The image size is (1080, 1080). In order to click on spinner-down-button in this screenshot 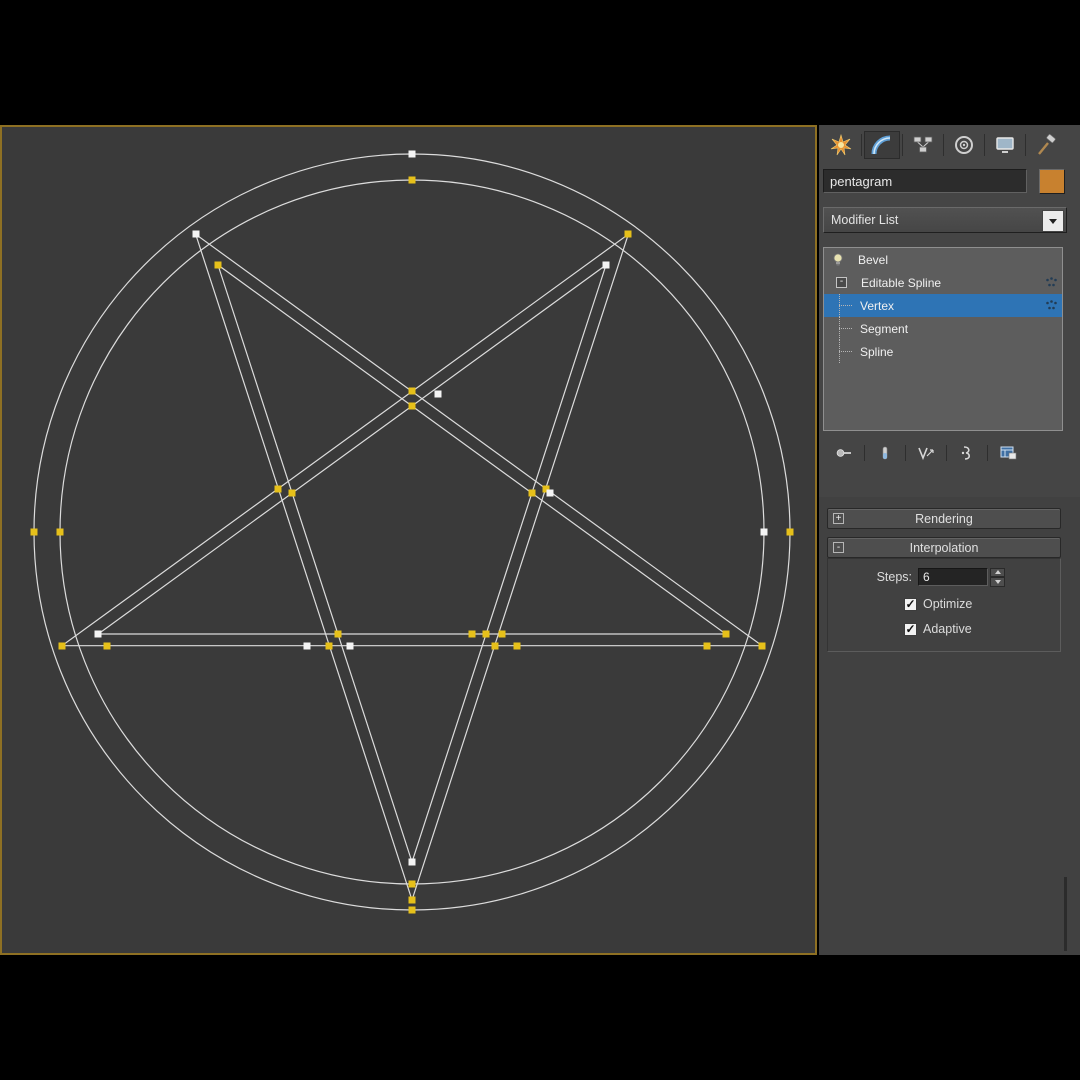, I will do `click(997, 582)`.